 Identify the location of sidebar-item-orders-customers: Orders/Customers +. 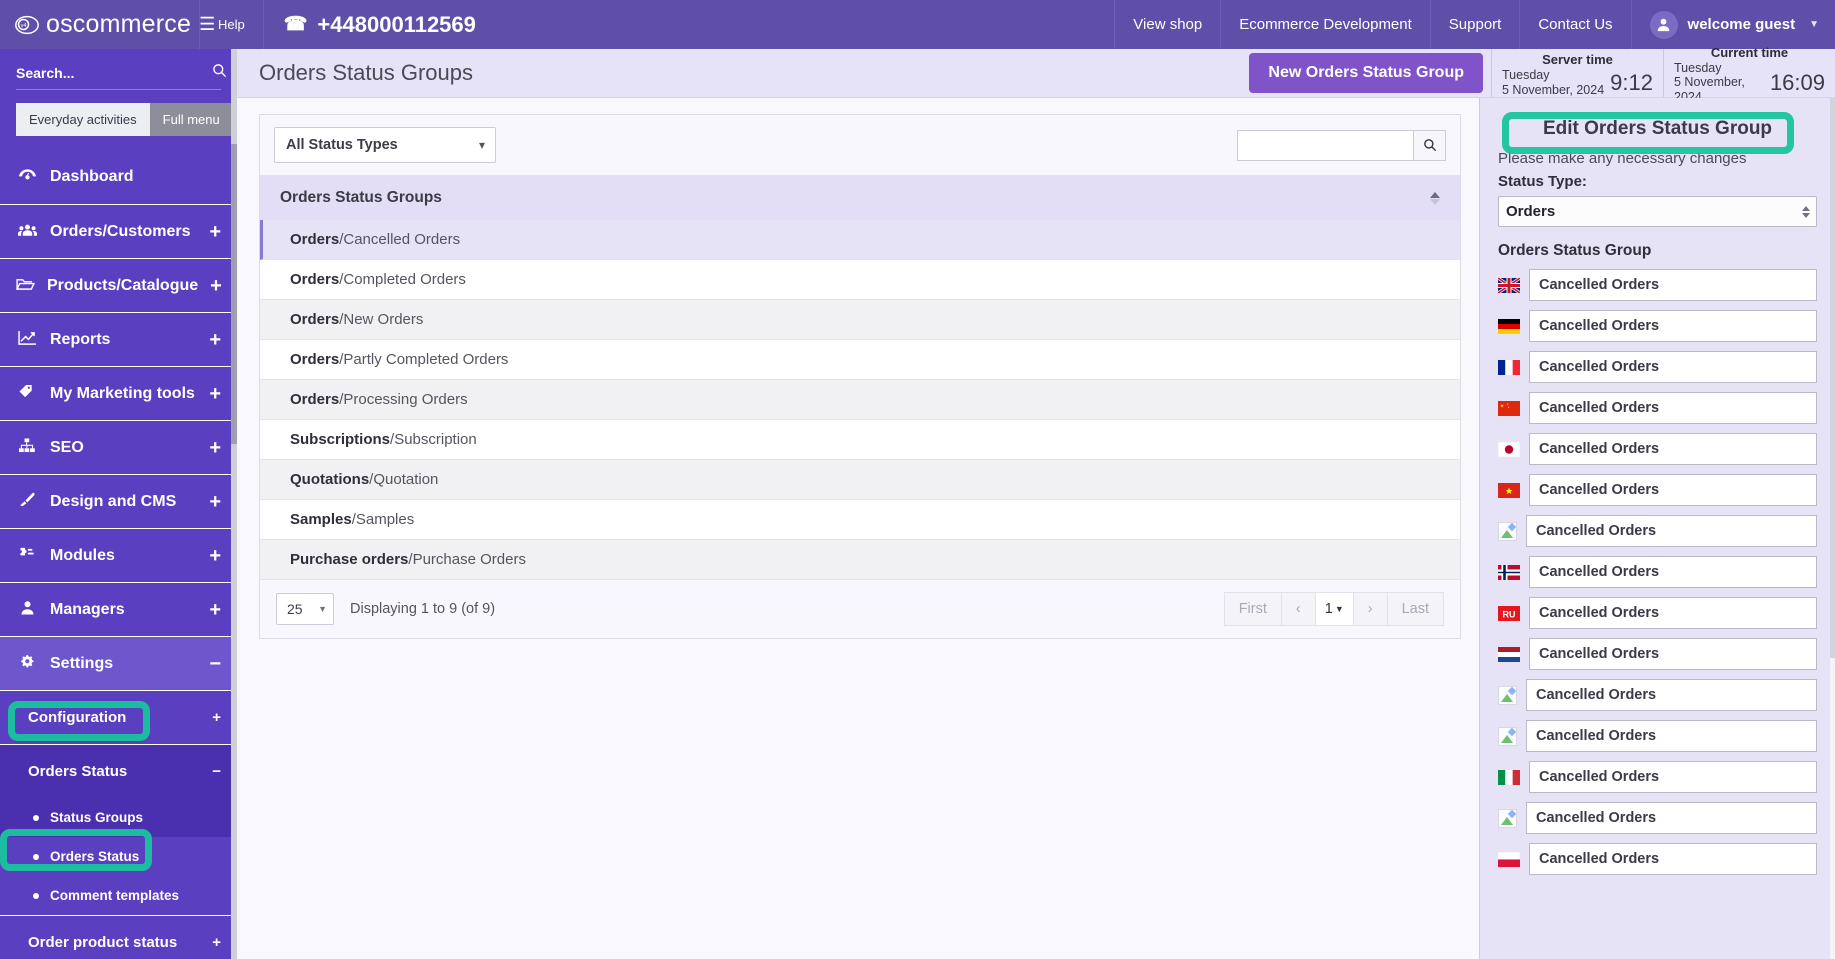
(118, 231).